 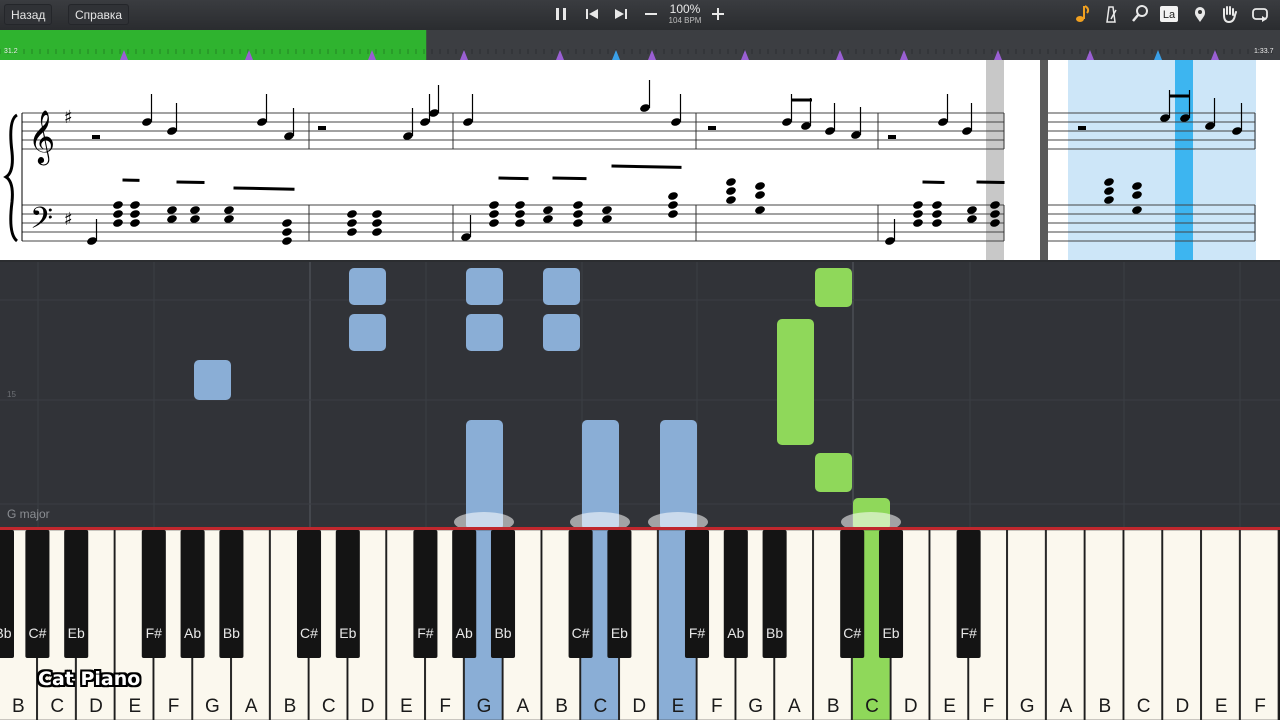 What do you see at coordinates (1111, 14) in the screenshot?
I see `metronome-icon` at bounding box center [1111, 14].